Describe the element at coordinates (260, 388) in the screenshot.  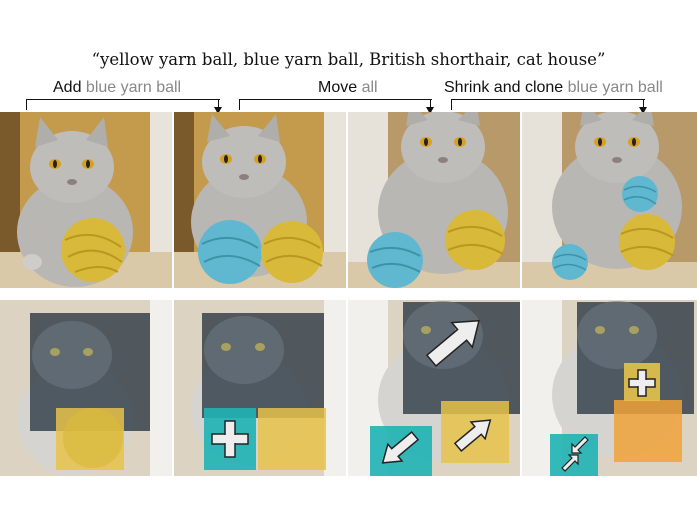
I see `mask-panel-add` at that location.